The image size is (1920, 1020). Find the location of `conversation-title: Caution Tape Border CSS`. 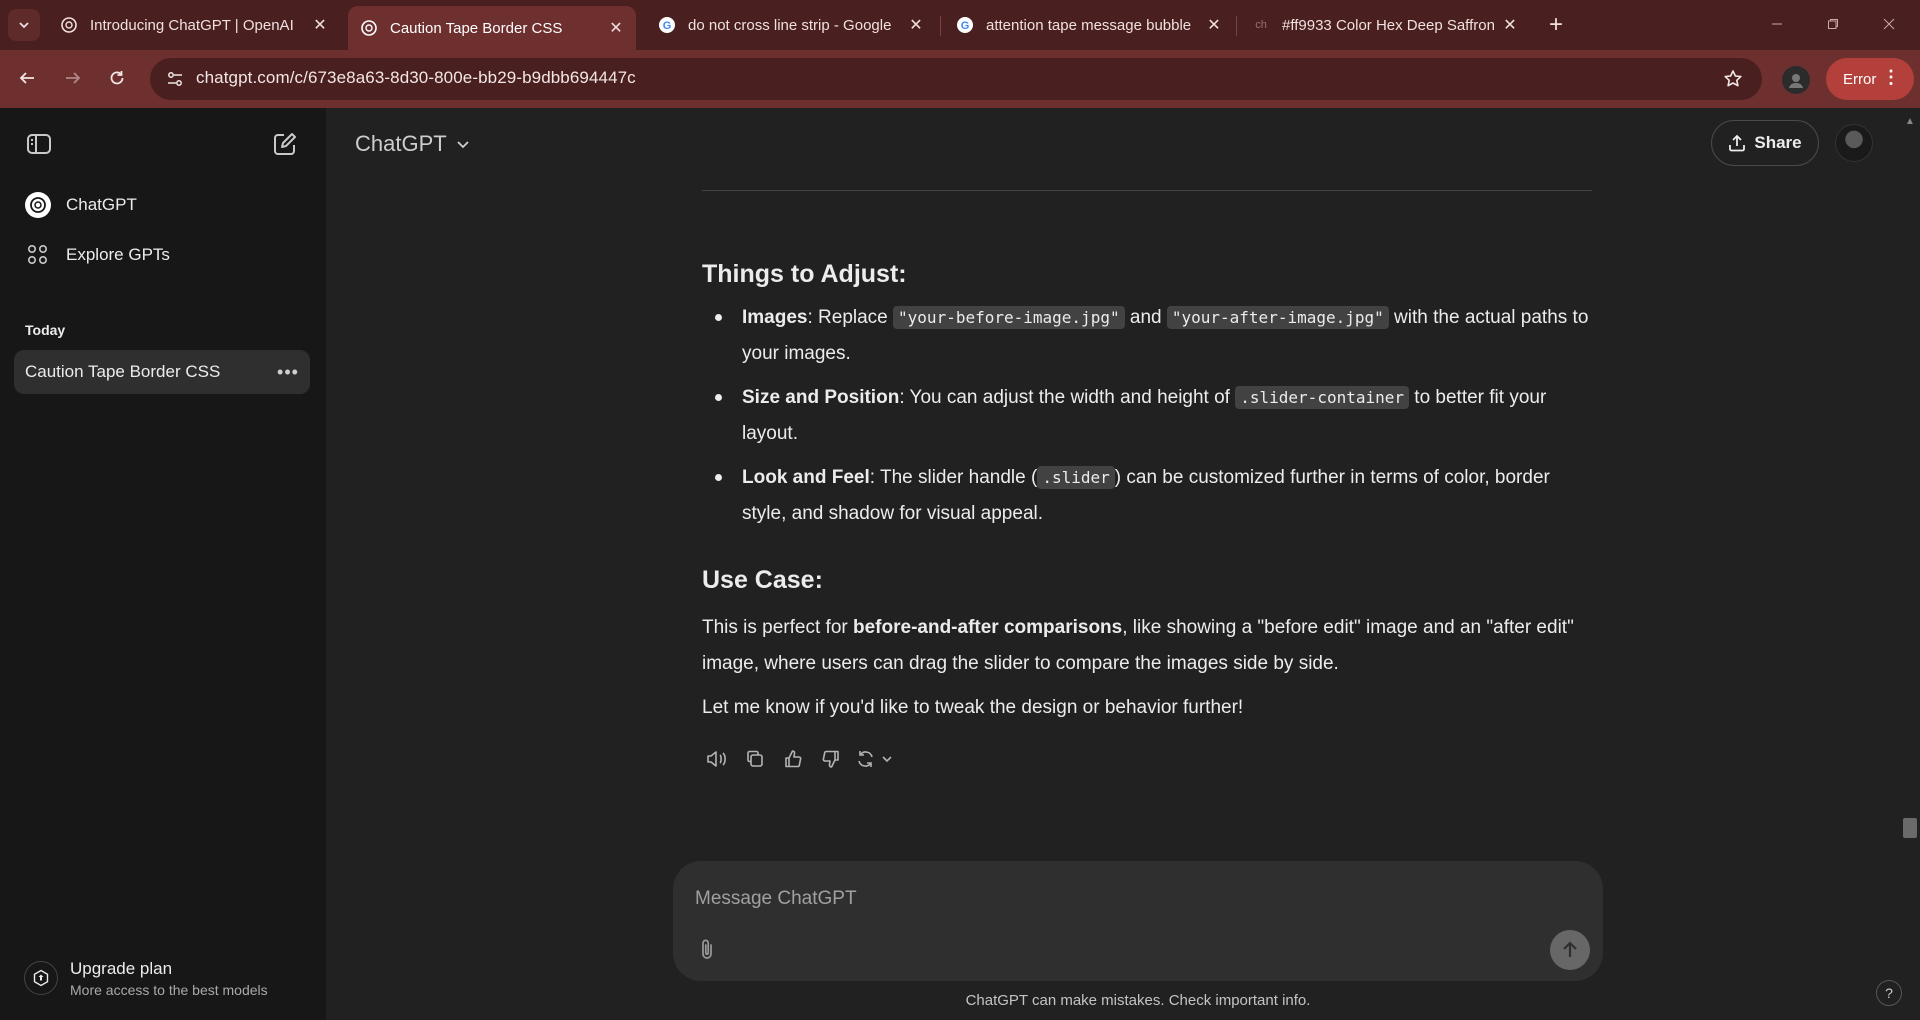

conversation-title: Caution Tape Border CSS is located at coordinates (123, 371).